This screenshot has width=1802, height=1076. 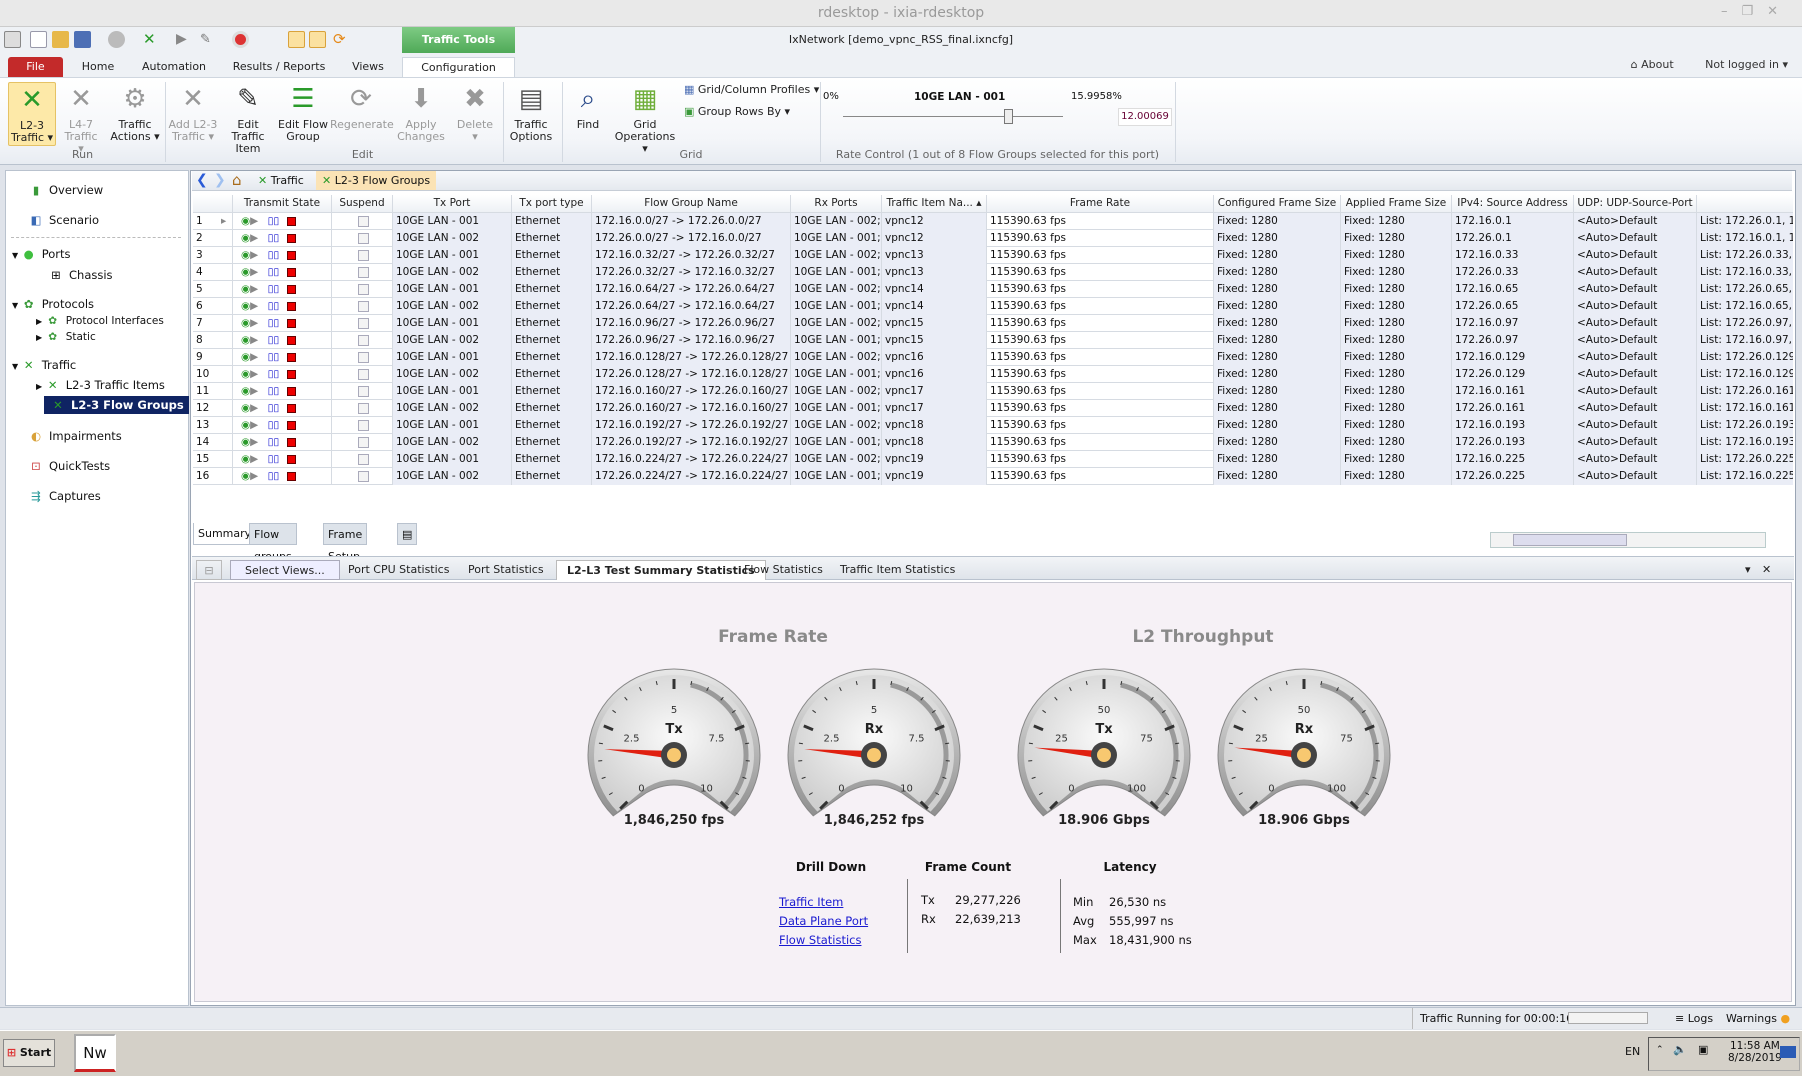 What do you see at coordinates (661, 570) in the screenshot?
I see `tab-l2l3-test-summary: L2-L3 Test Summary Statistics` at bounding box center [661, 570].